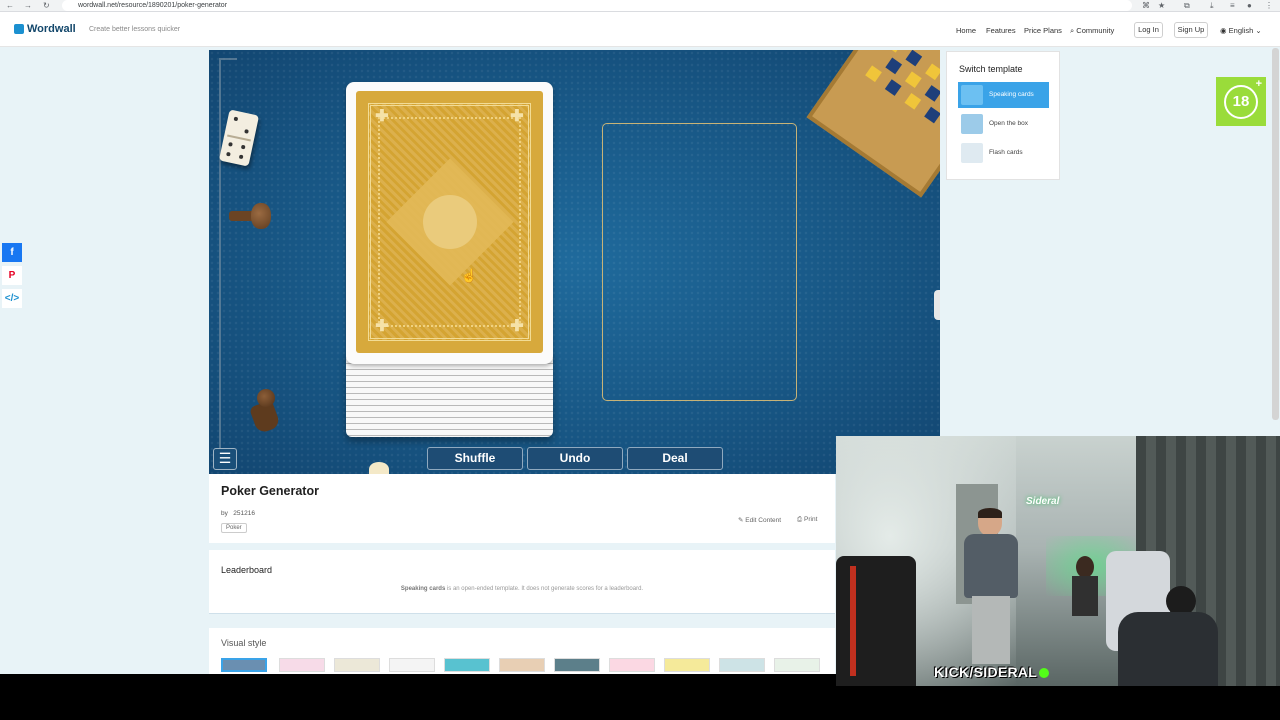  What do you see at coordinates (575, 458) in the screenshot?
I see `undo-button: Undo` at bounding box center [575, 458].